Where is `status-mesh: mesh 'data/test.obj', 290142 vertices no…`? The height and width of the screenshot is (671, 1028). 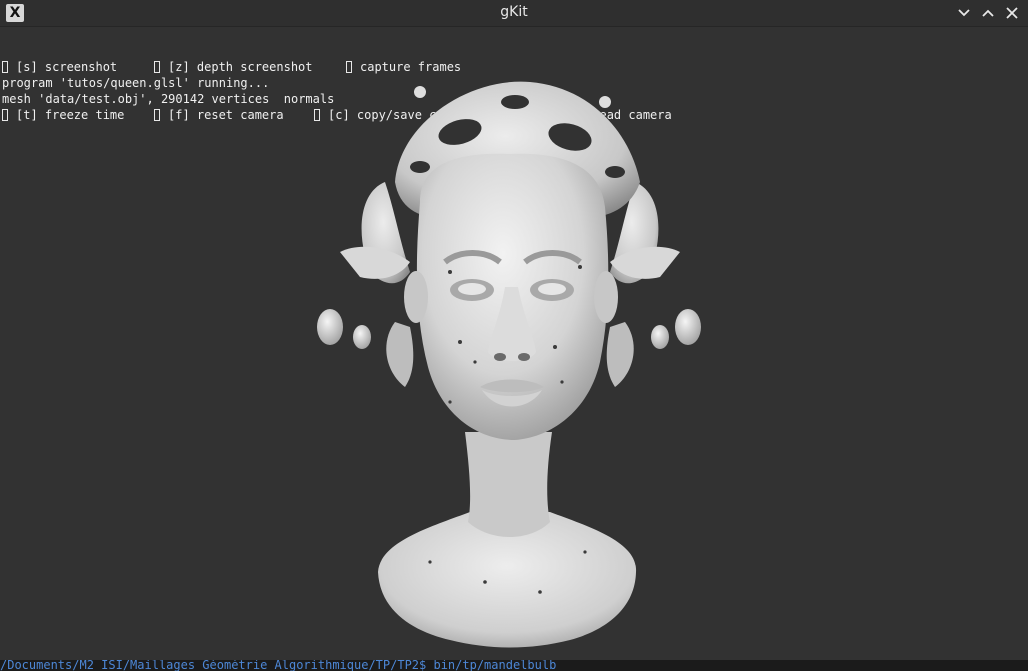 status-mesh: mesh 'data/test.obj', 290142 vertices no… is located at coordinates (168, 99).